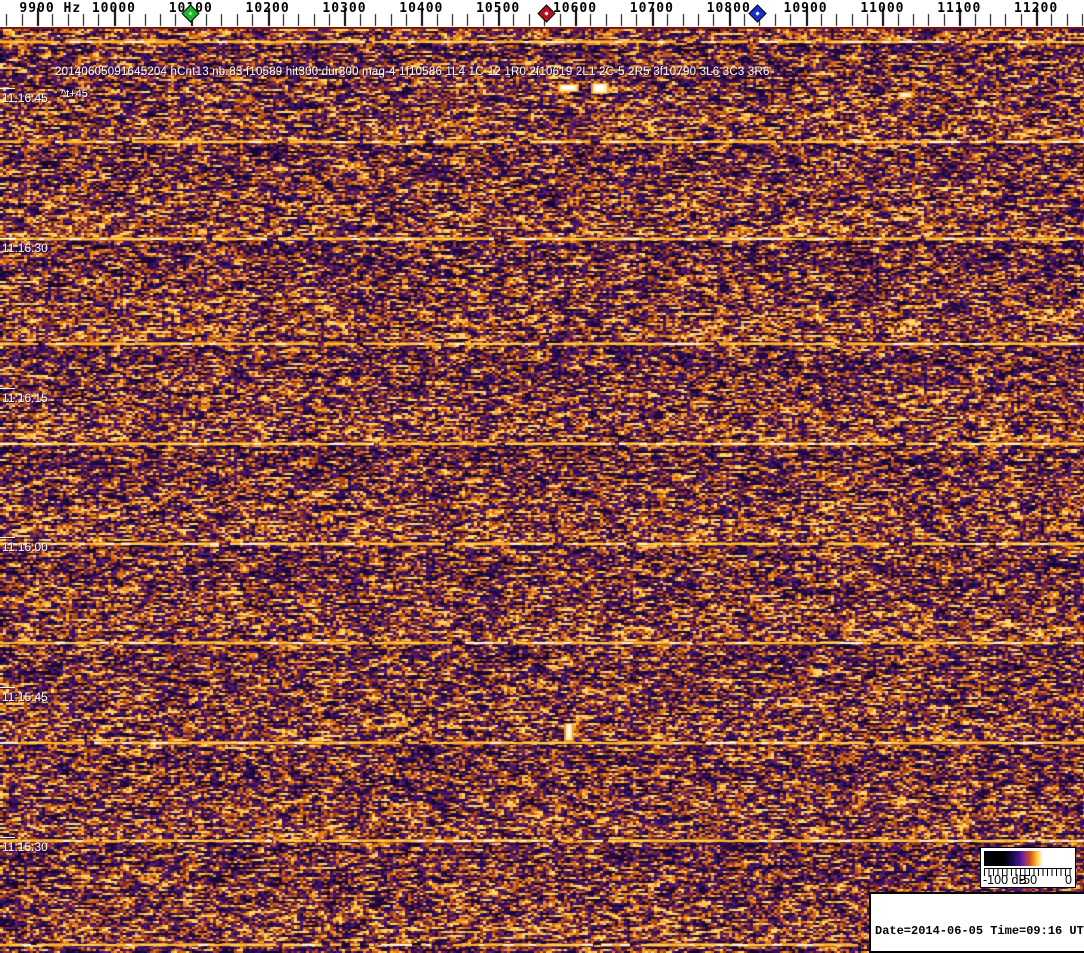 This screenshot has width=1084, height=953. Describe the element at coordinates (25, 98) in the screenshot. I see `time-label-111645: 11:16:45` at that location.